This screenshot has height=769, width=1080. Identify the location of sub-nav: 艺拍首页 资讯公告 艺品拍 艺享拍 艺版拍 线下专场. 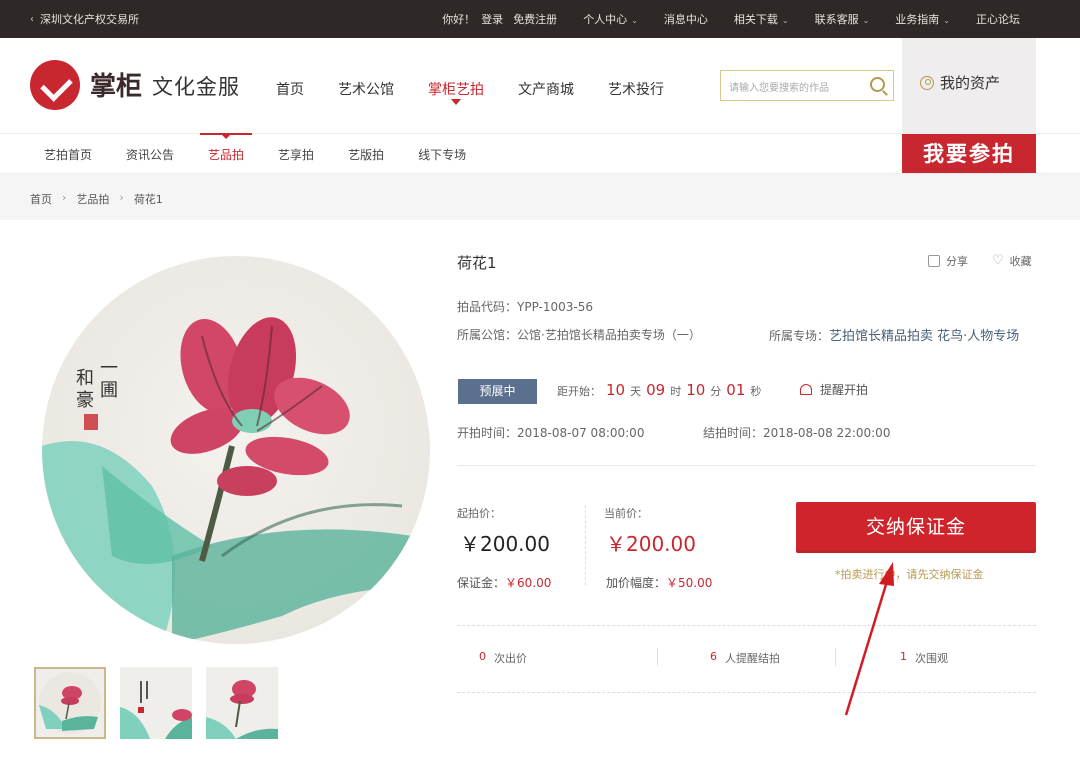
(540, 153).